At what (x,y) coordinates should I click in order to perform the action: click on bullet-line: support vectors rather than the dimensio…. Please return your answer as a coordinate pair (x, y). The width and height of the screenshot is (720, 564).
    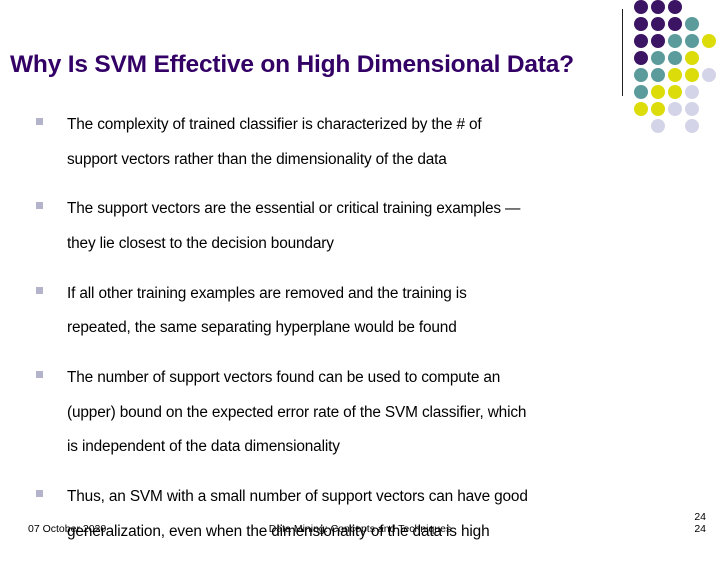
    Looking at the image, I should click on (257, 159).